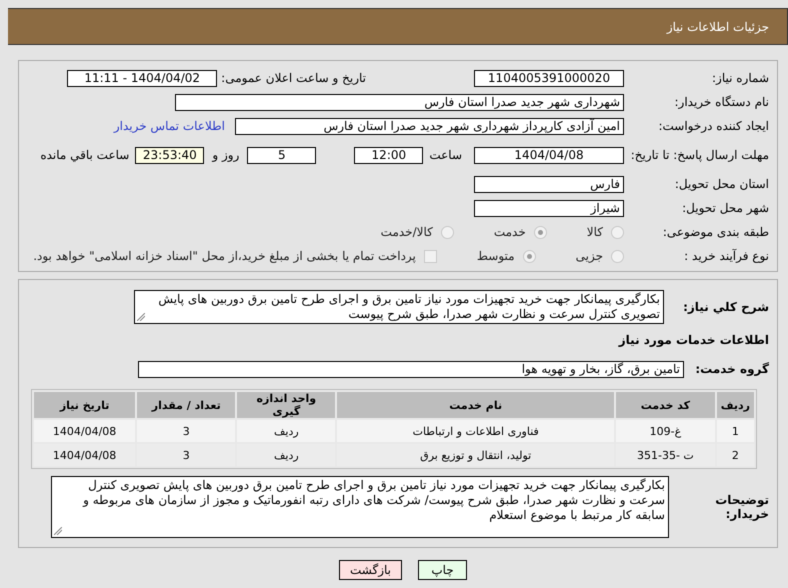 This screenshot has width=788, height=588. Describe the element at coordinates (721, 184) in the screenshot. I see `field-label: استان محل تحویل:` at that location.